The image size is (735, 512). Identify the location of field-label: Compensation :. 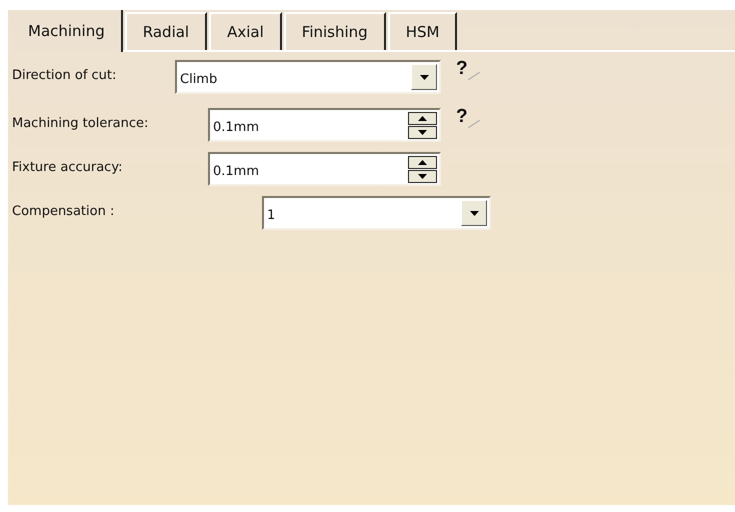
(64, 212).